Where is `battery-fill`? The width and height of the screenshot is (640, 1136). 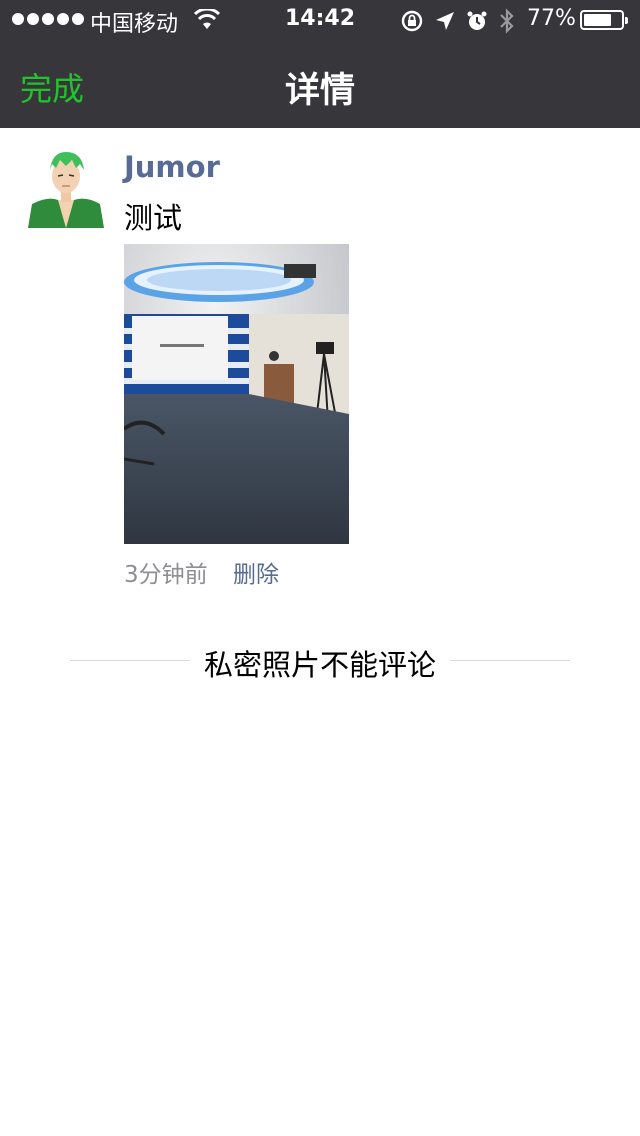 battery-fill is located at coordinates (597, 20).